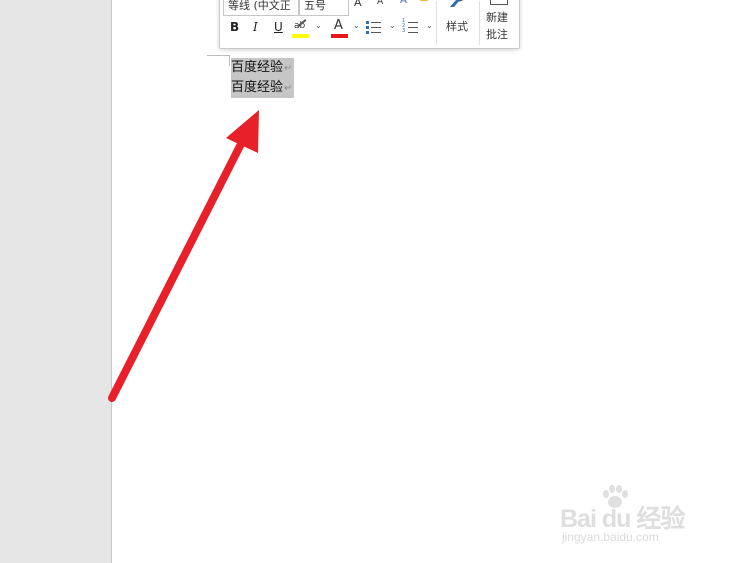 The image size is (731, 563). I want to click on document-line-1: 百度经验↵, so click(263, 68).